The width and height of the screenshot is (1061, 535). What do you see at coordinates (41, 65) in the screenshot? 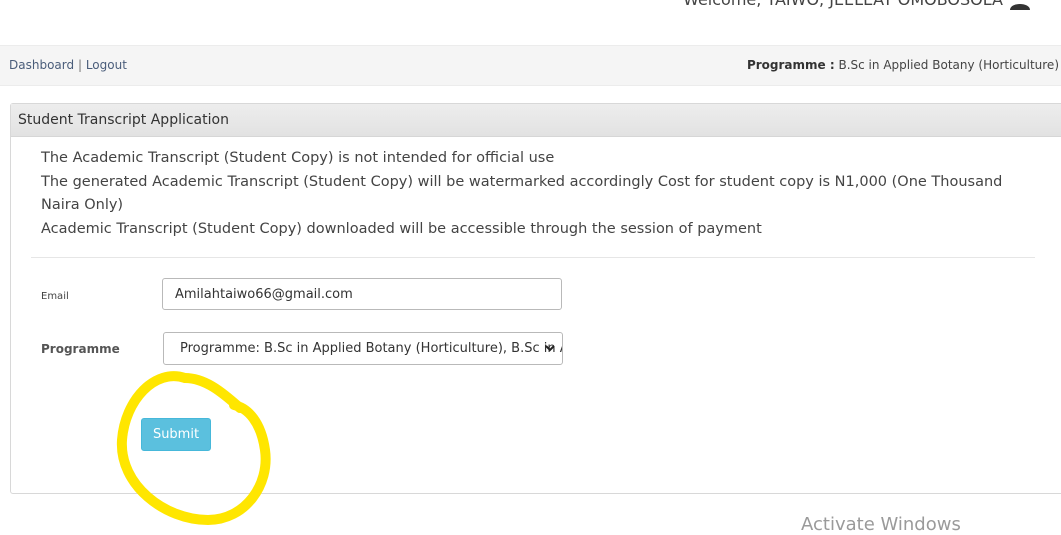
I see `dashboard-link: Dashboard` at bounding box center [41, 65].